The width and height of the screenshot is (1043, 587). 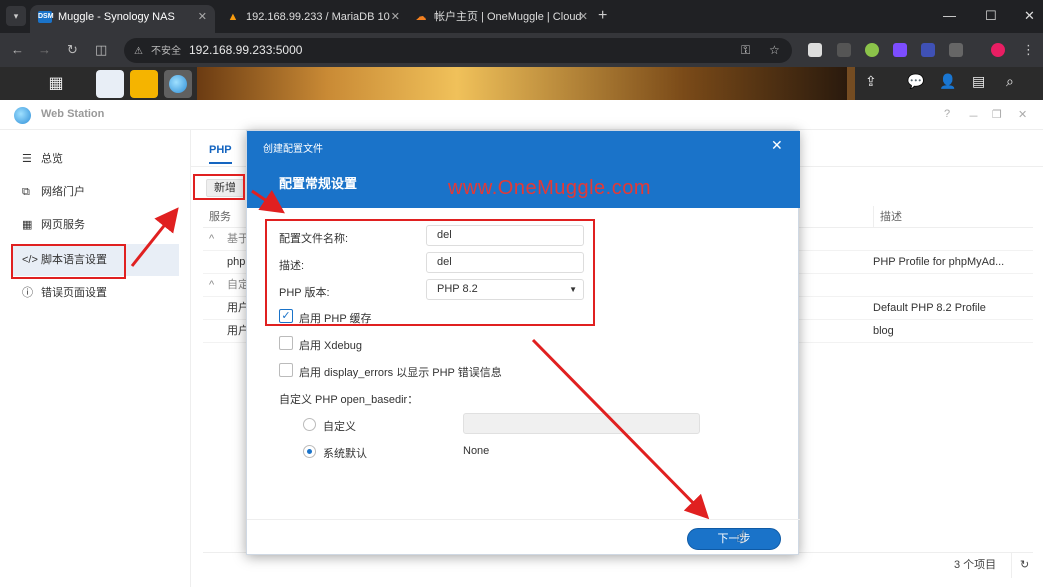 I want to click on arrow-to-add, so click(x=154, y=237).